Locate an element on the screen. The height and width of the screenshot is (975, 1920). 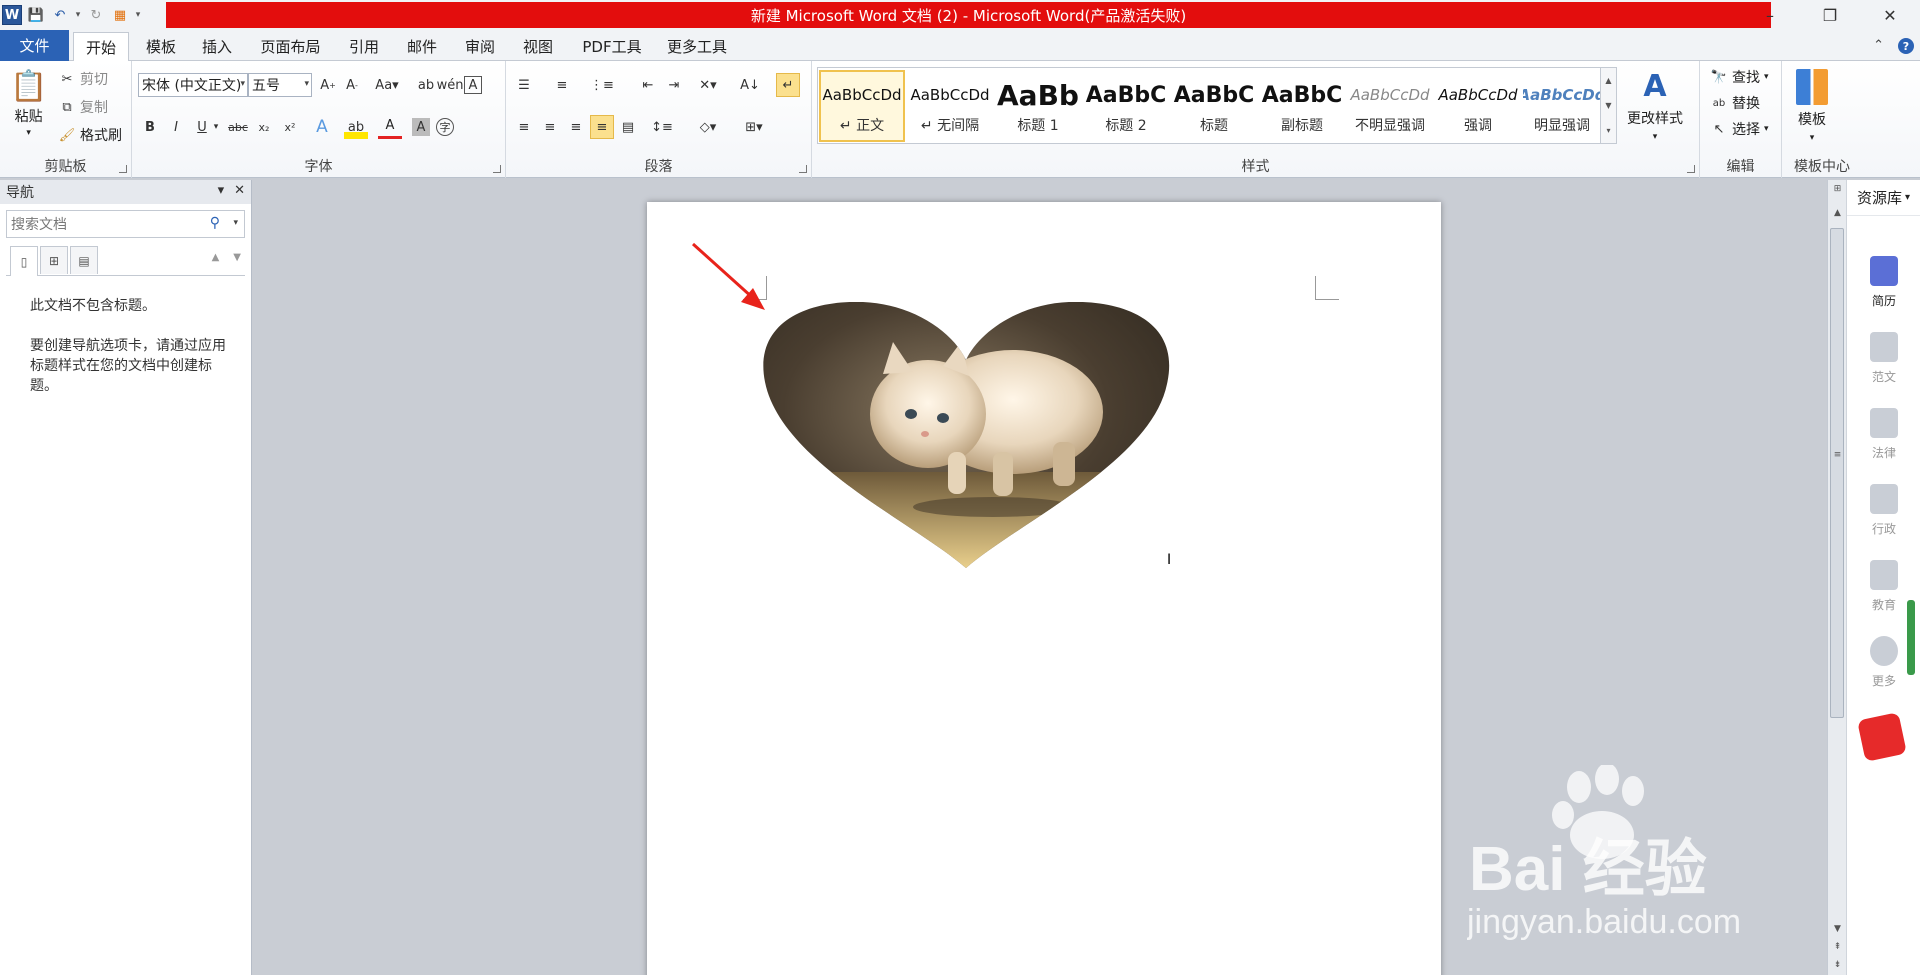
scroll-up-icon: ▲ is located at coordinates (1608, 80).